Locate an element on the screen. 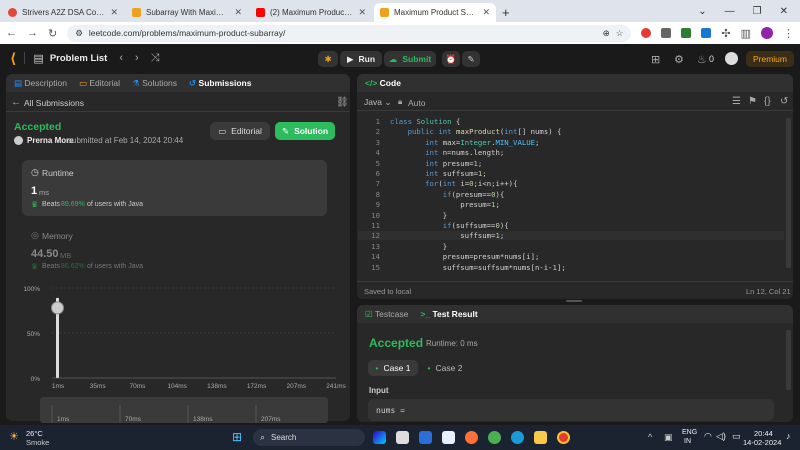  task-view-icon is located at coordinates (402, 437).